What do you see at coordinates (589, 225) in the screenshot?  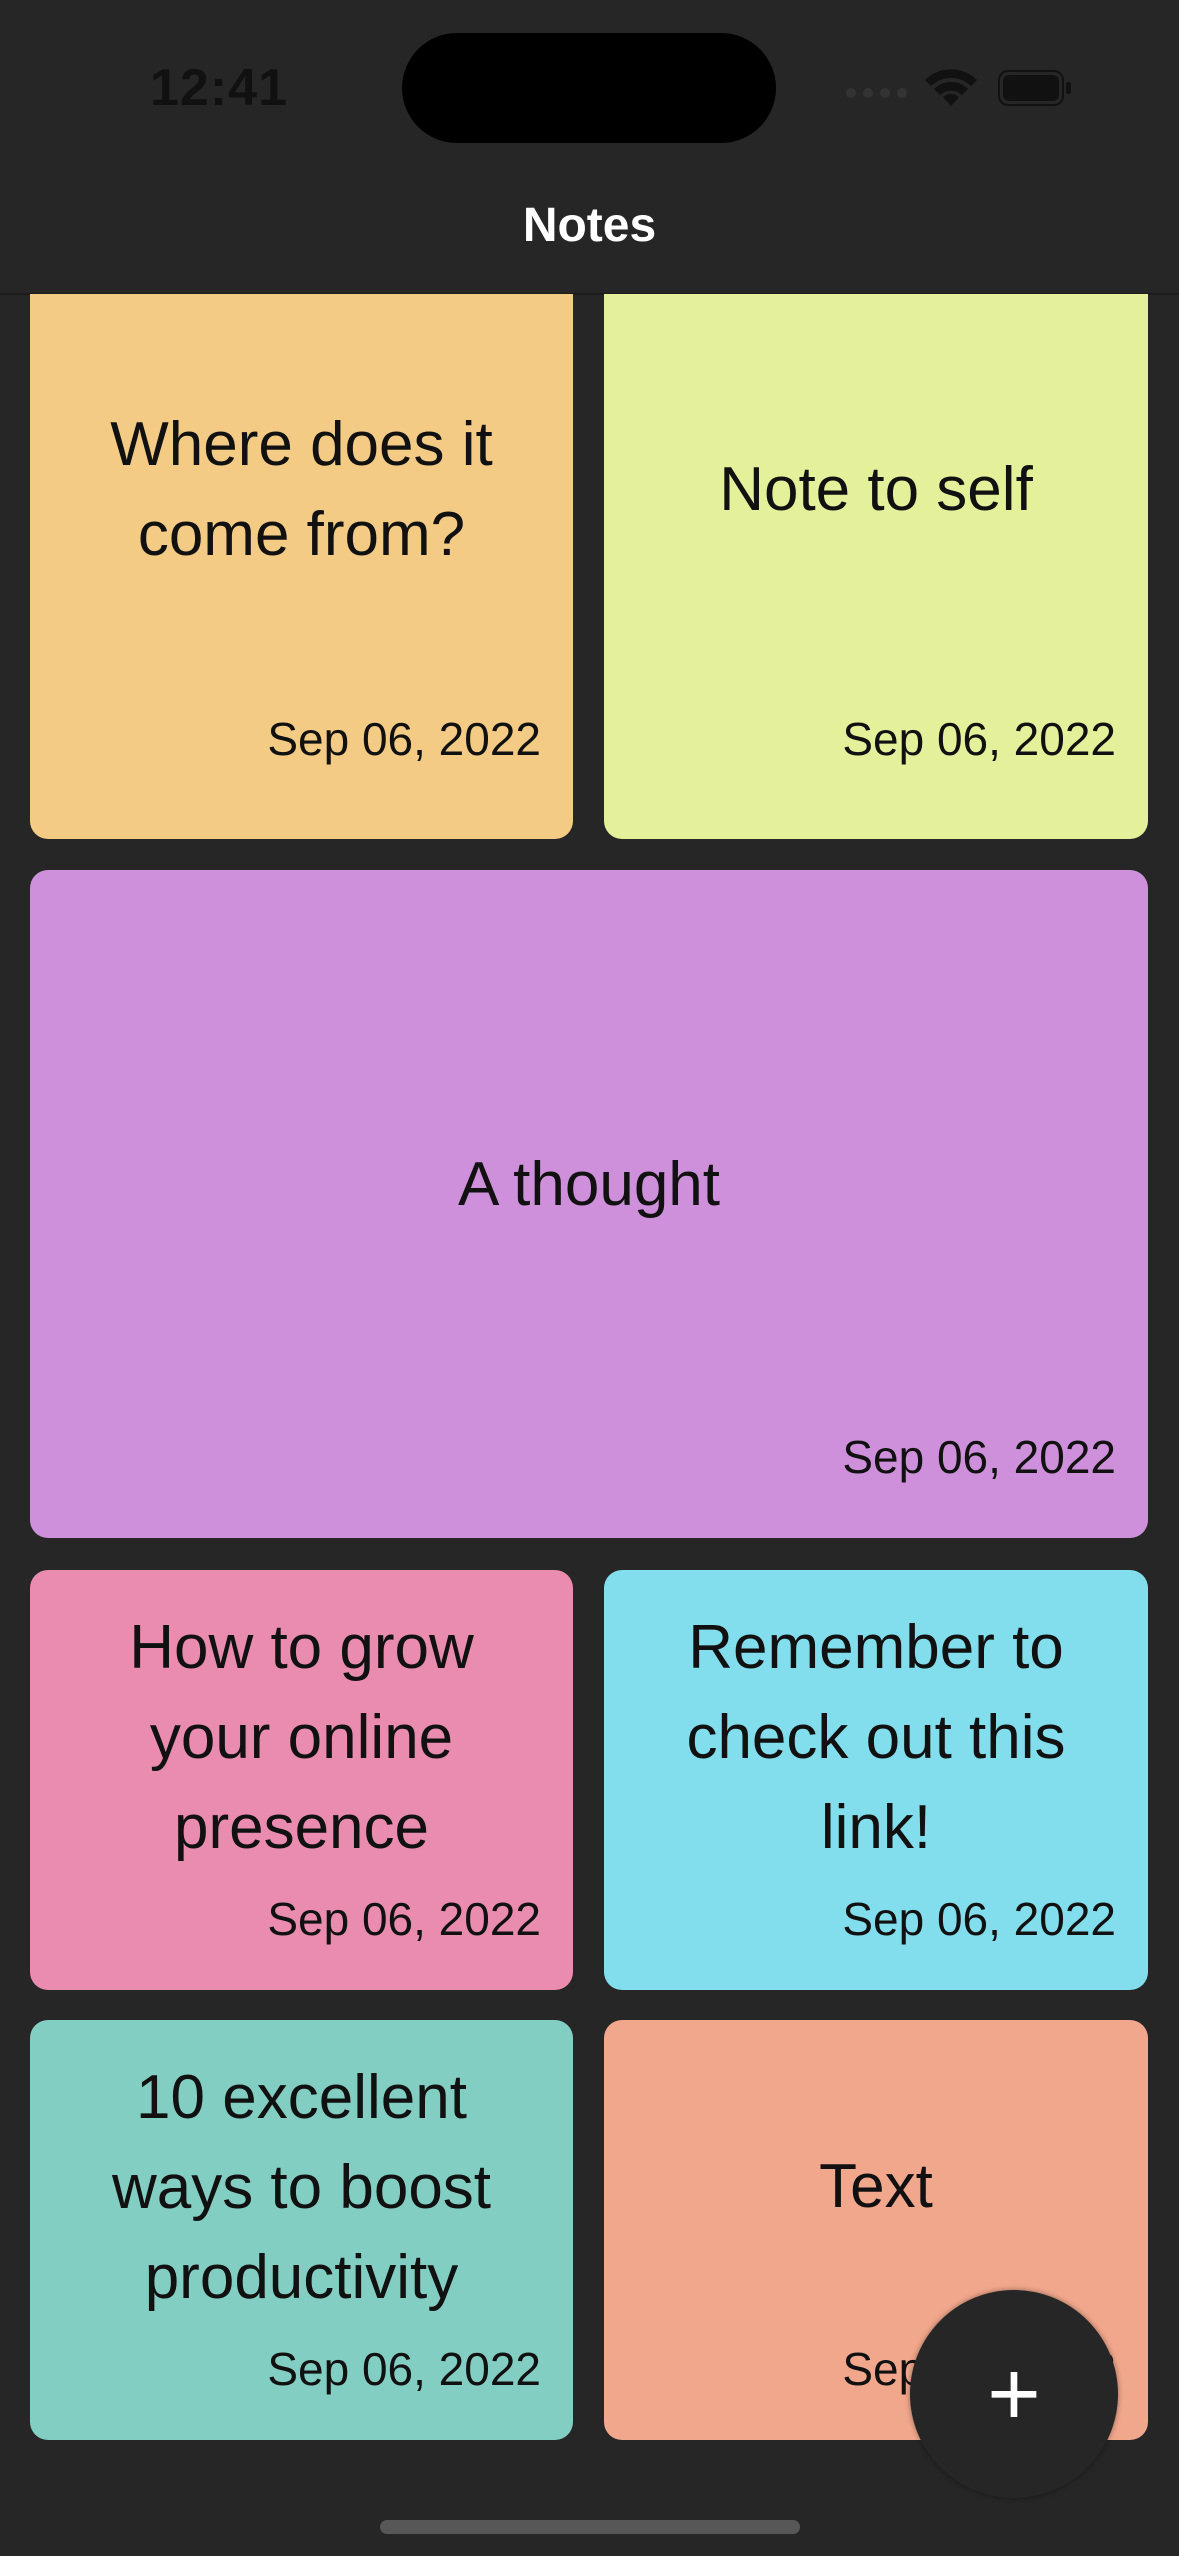 I see `page-title: Notes` at bounding box center [589, 225].